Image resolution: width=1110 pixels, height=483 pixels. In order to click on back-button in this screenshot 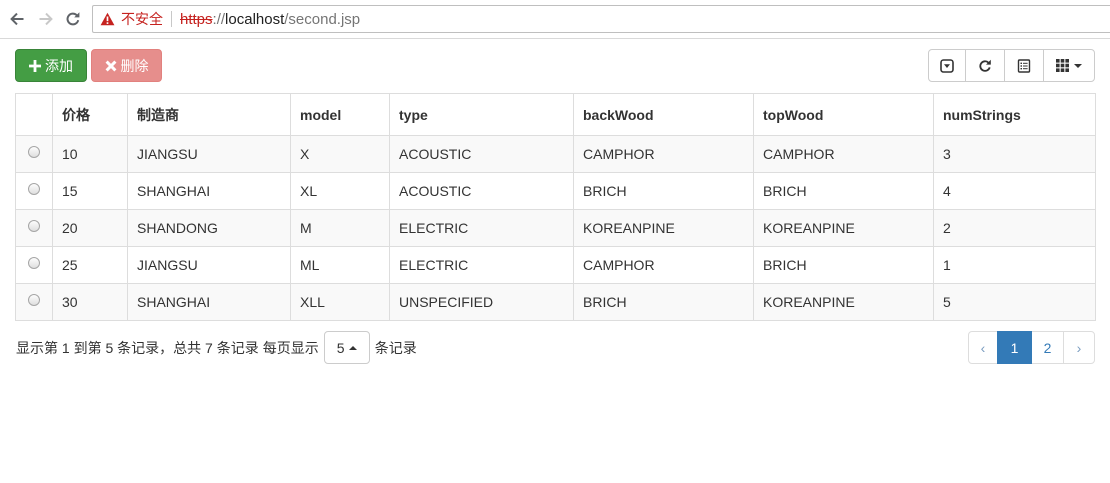, I will do `click(17, 19)`.